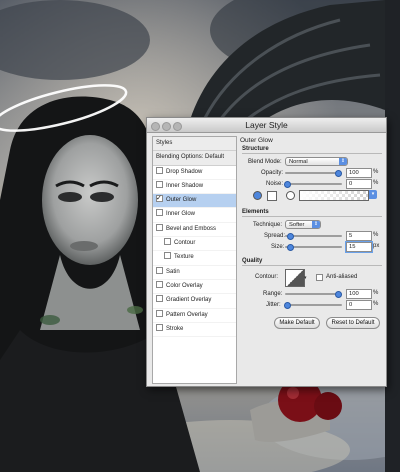 The width and height of the screenshot is (400, 472). Describe the element at coordinates (313, 236) in the screenshot. I see `spread-slider` at that location.